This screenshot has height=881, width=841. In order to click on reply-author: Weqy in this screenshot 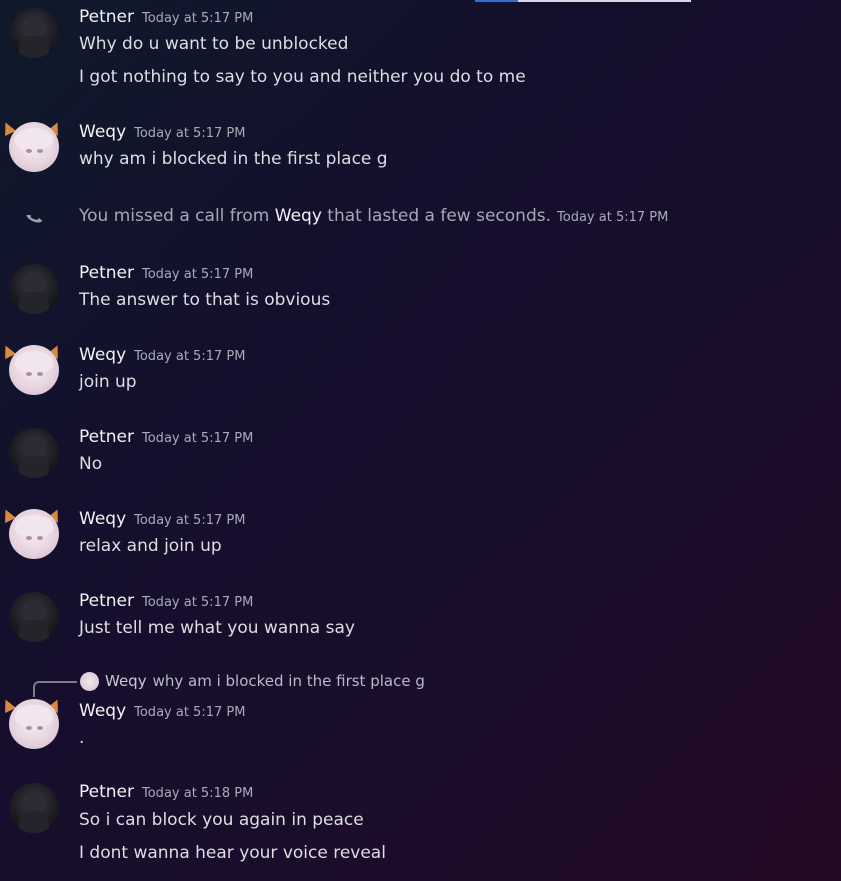, I will do `click(126, 681)`.